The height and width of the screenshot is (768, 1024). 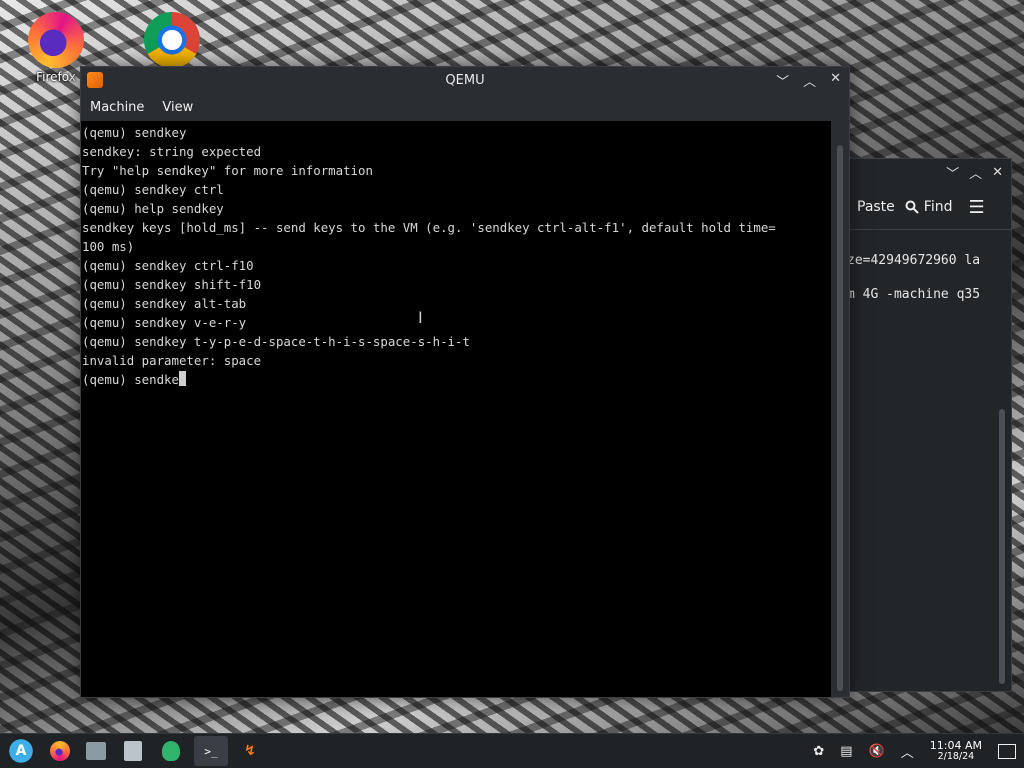 I want to click on taskbar-terminal-button: >_, so click(x=211, y=751).